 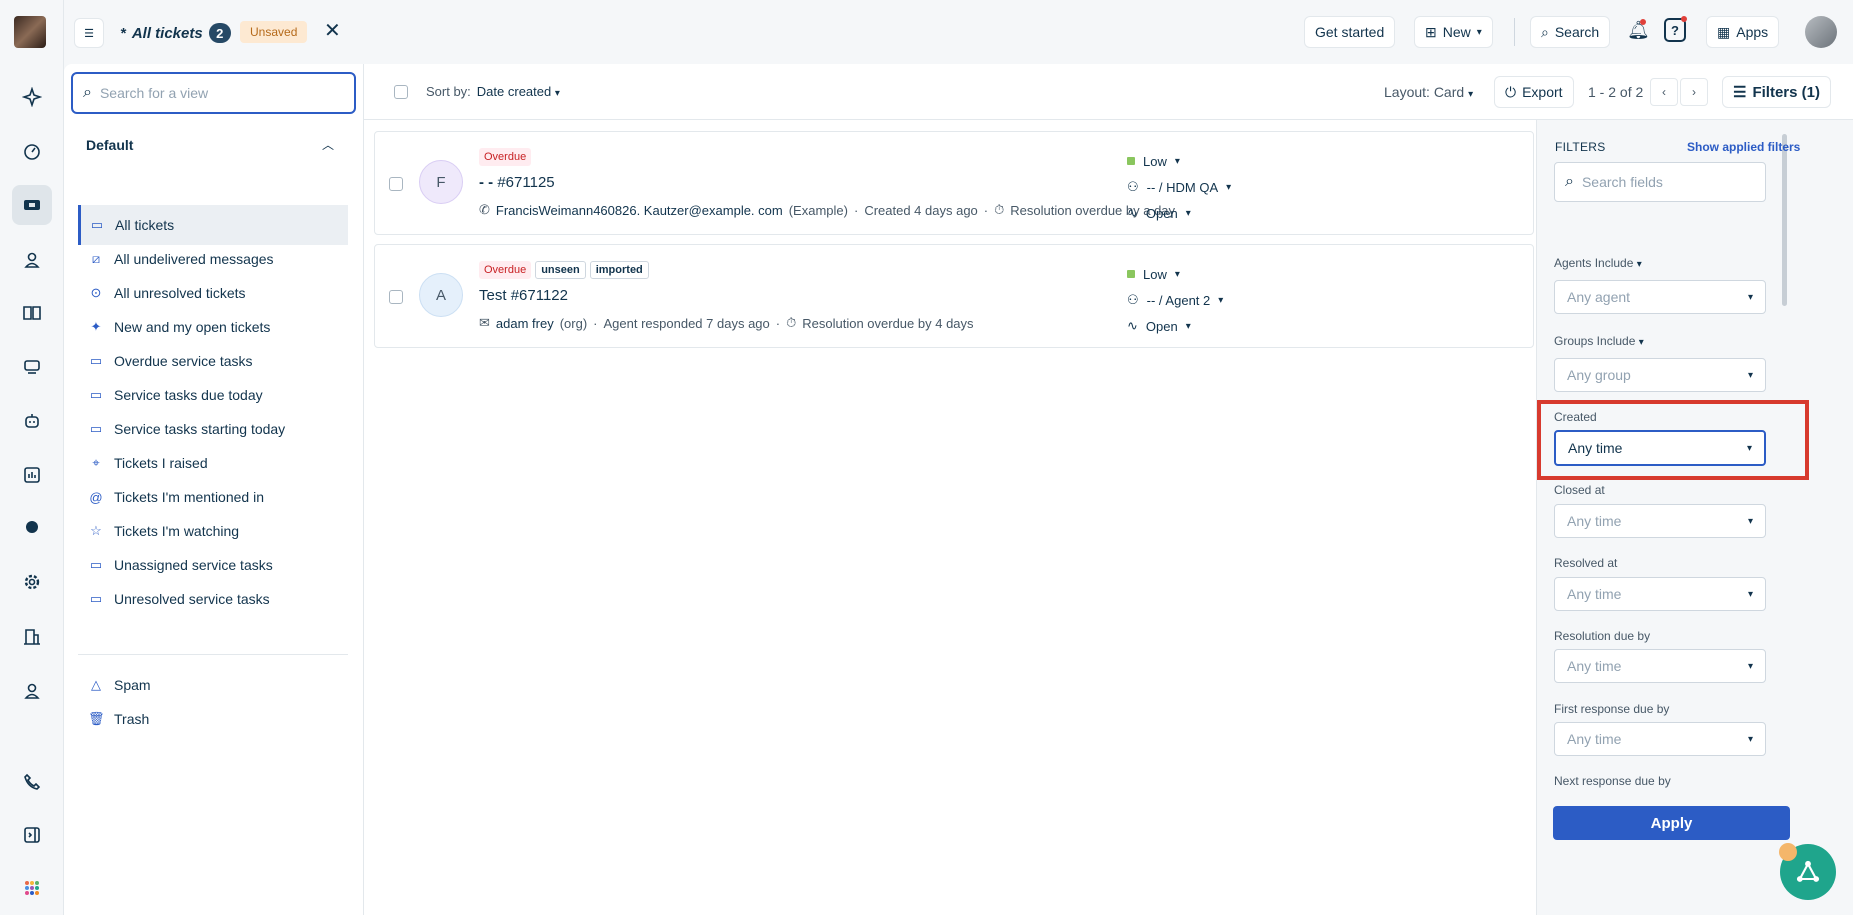 I want to click on resolution-due-value: Any time, so click(x=1594, y=666).